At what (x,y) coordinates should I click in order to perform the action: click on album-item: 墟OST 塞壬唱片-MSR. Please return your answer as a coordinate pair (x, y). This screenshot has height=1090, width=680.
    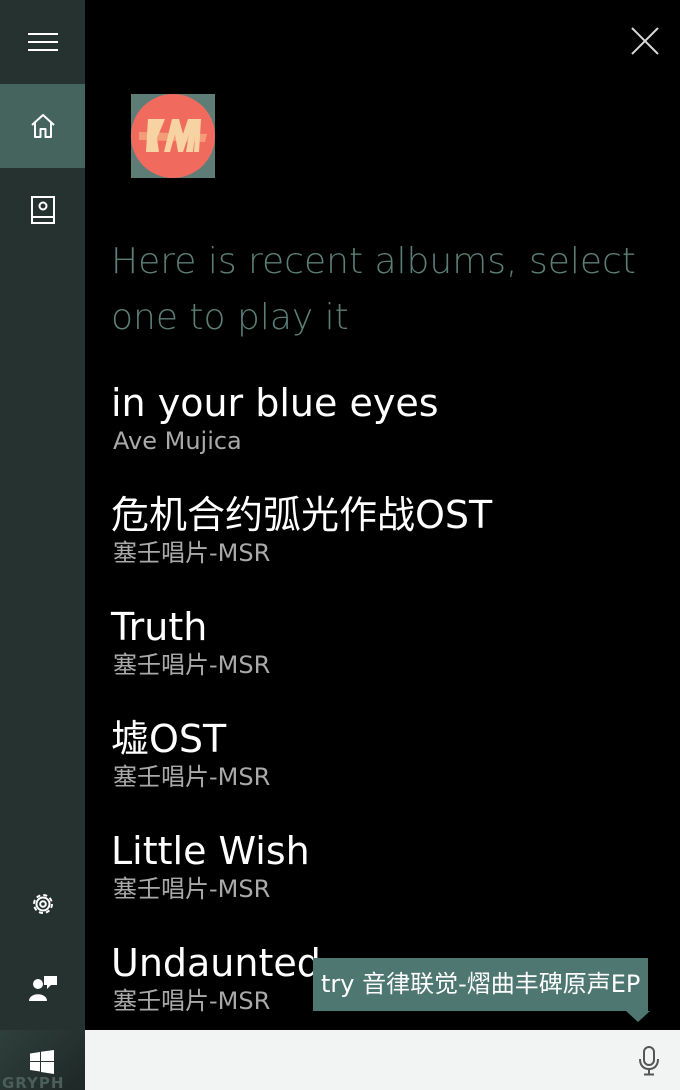
    Looking at the image, I should click on (391, 772).